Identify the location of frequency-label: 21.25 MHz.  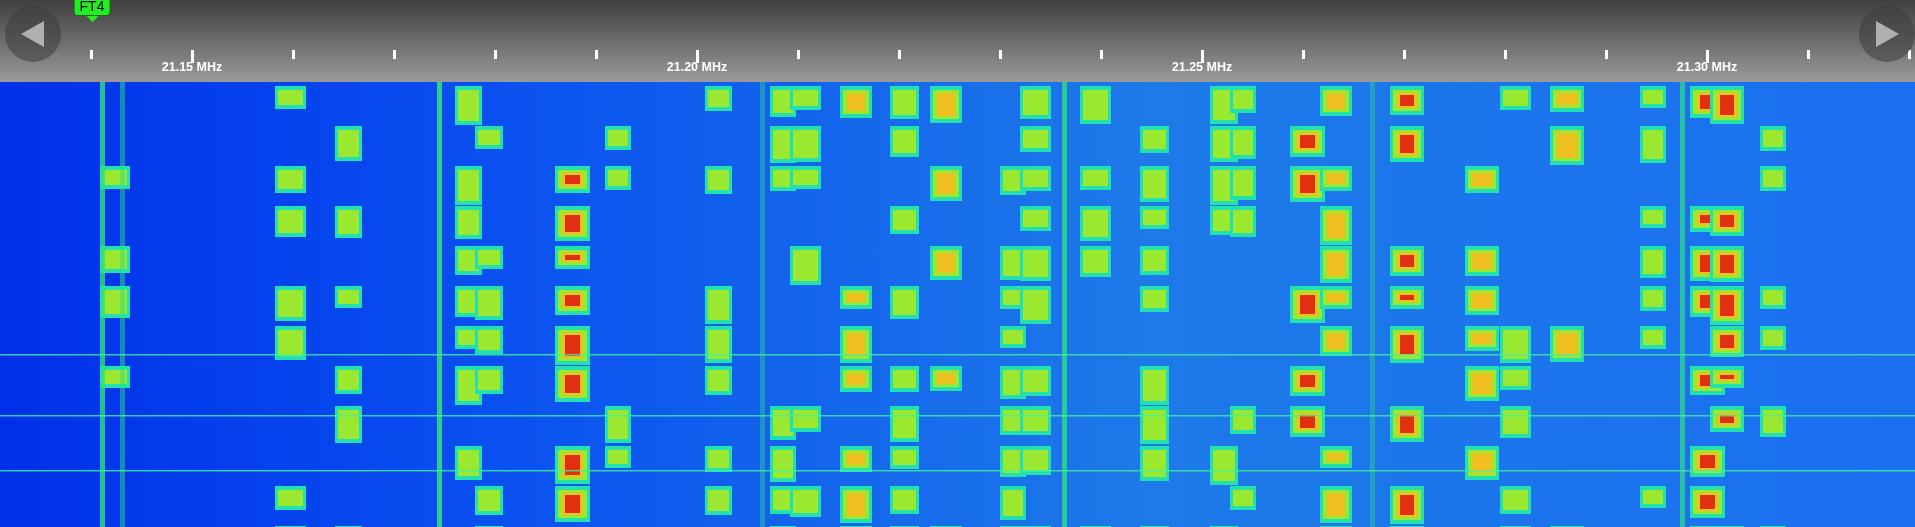
(1202, 67).